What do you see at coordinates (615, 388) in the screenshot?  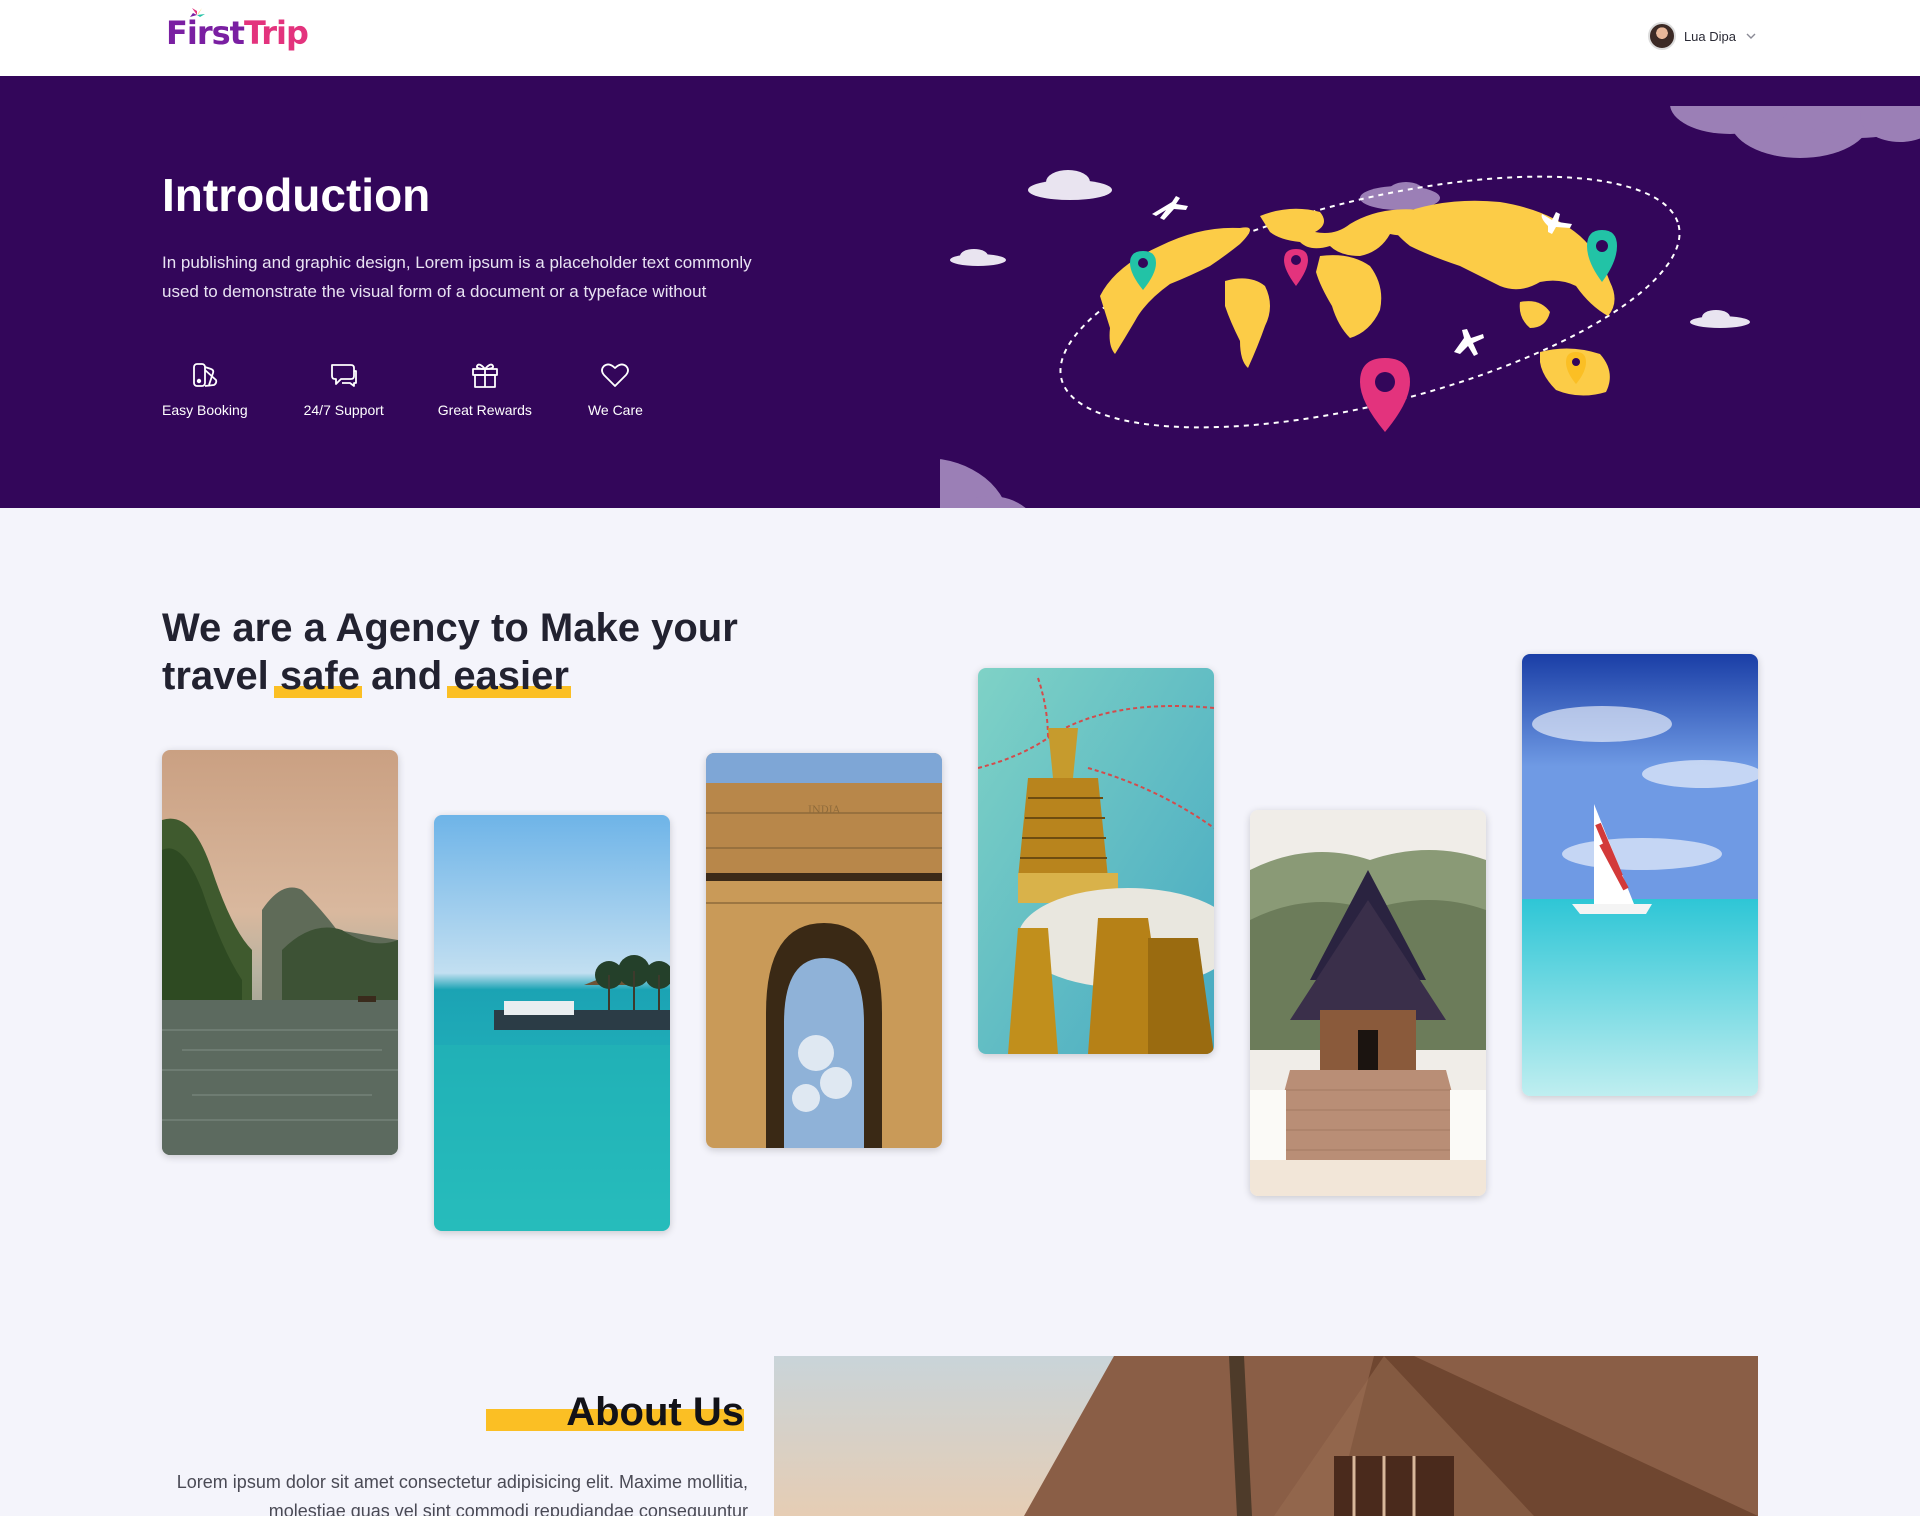 I see `feature-we-care: We Care` at bounding box center [615, 388].